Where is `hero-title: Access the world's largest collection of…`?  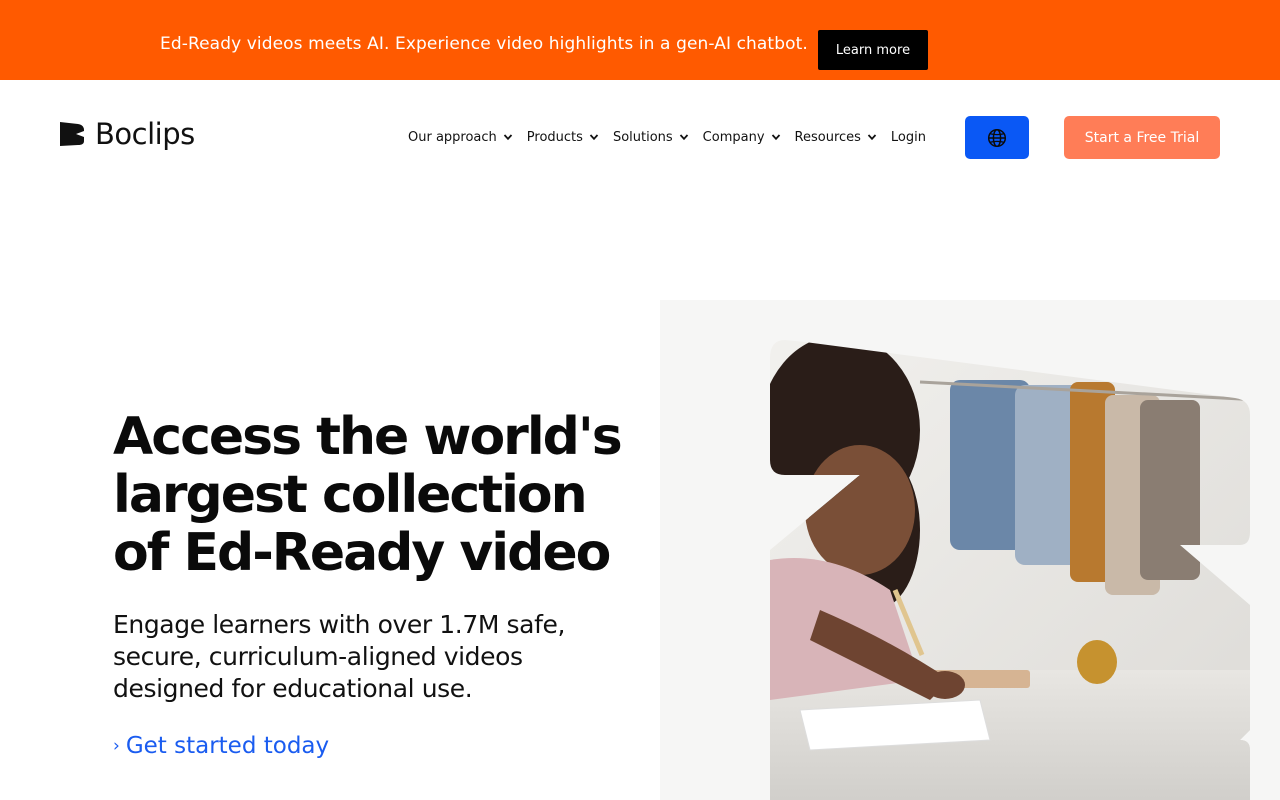 hero-title: Access the world's largest collection of… is located at coordinates (373, 495).